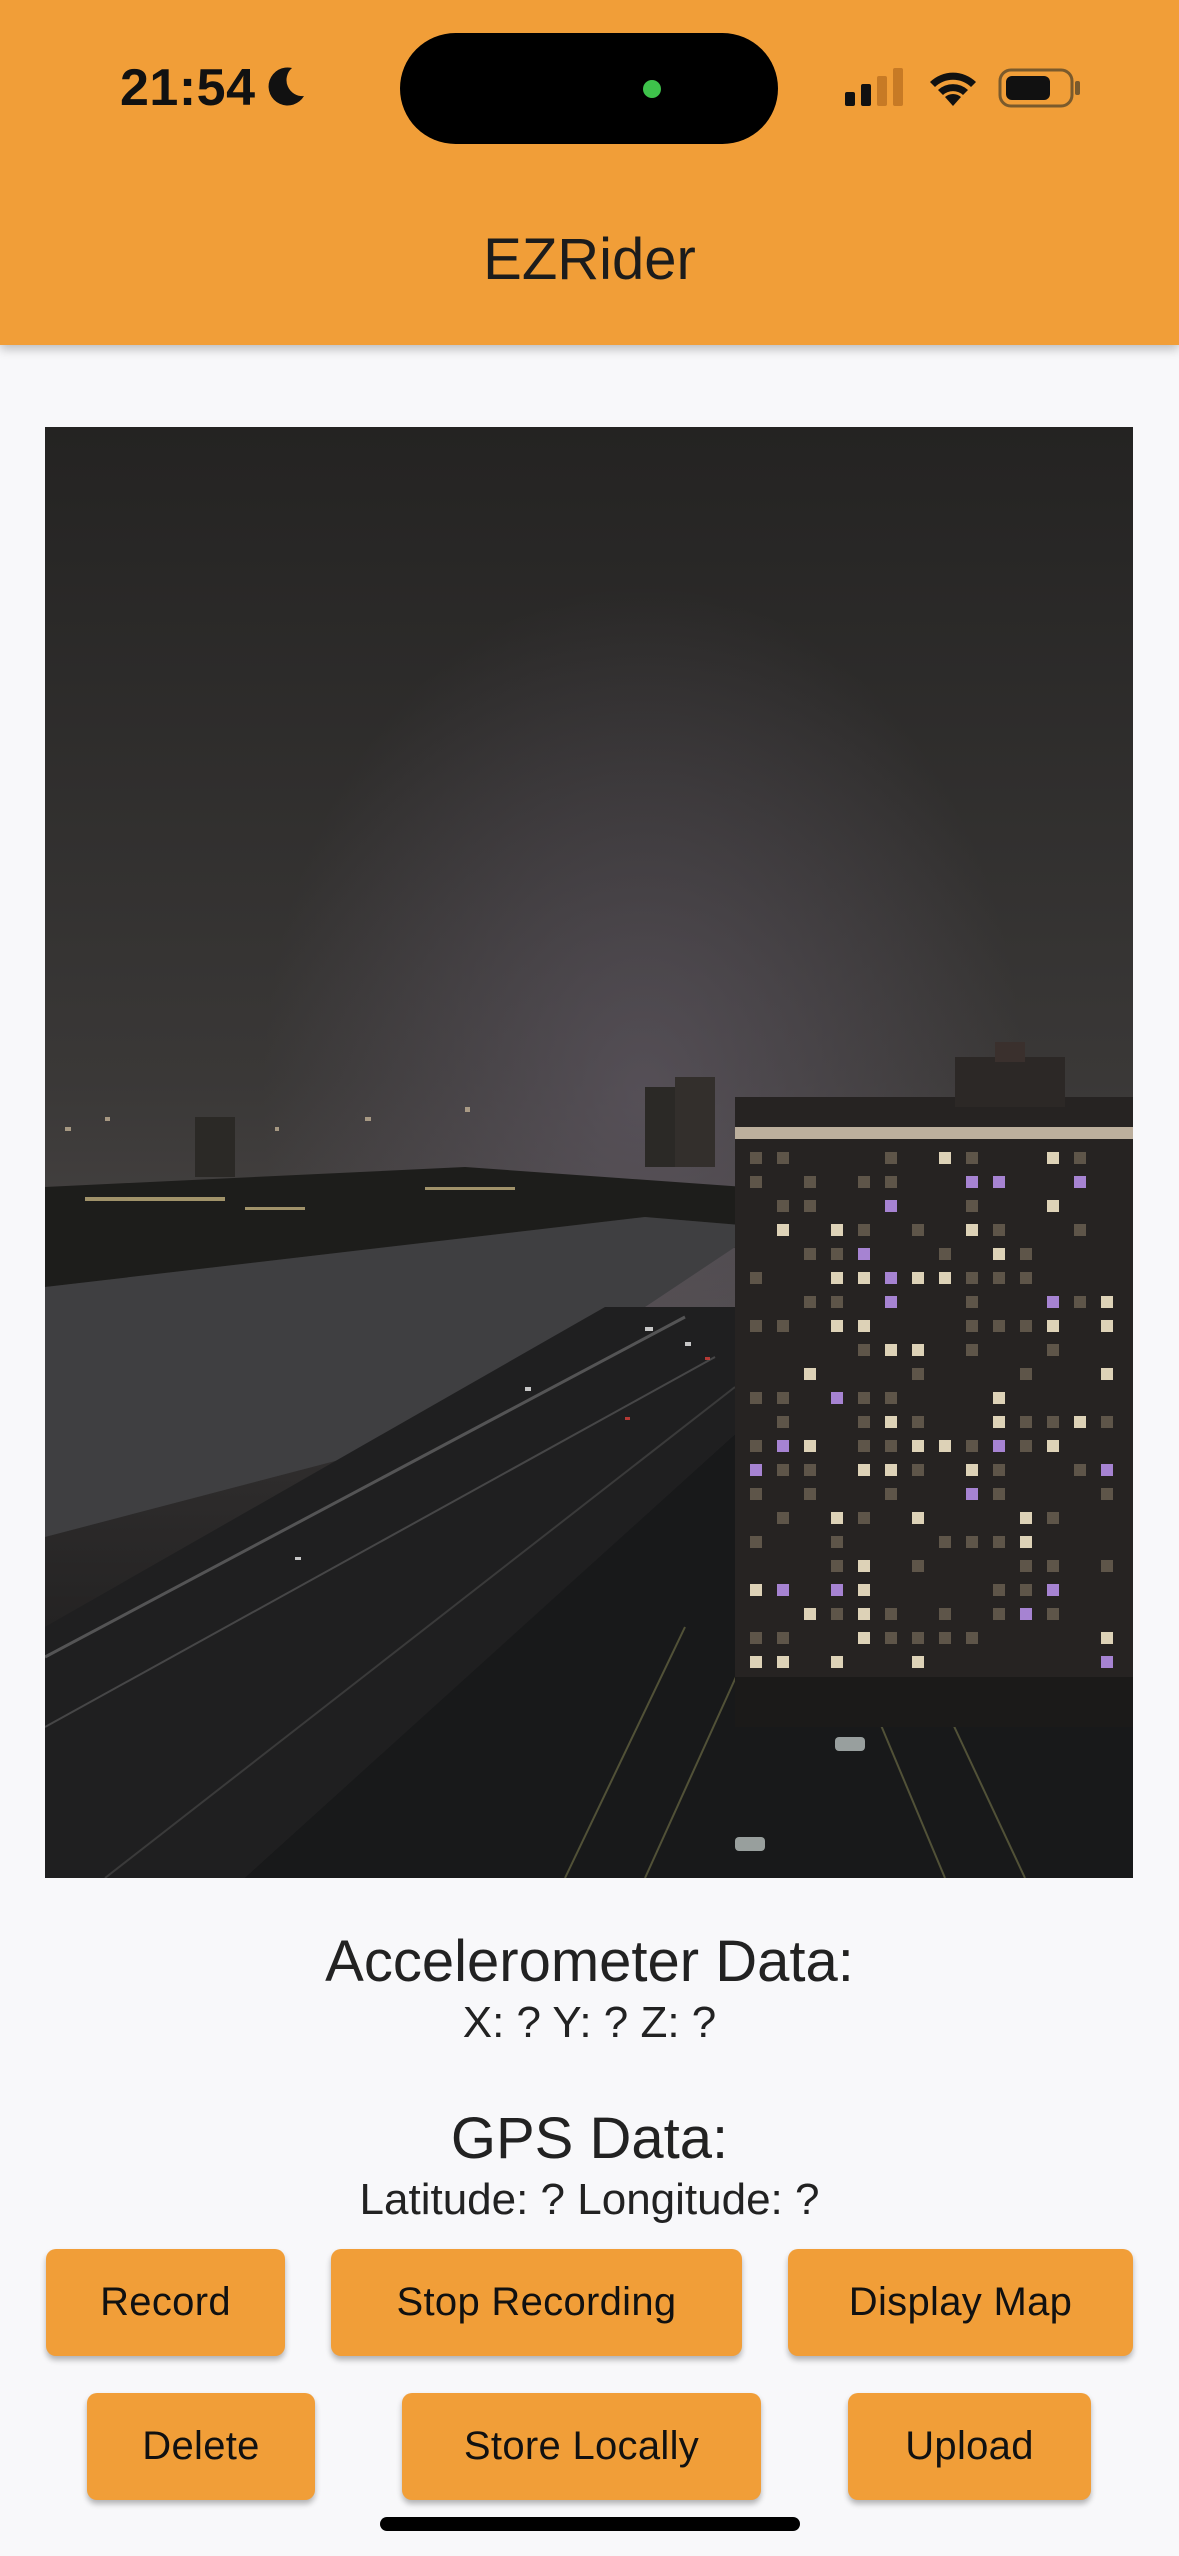 The width and height of the screenshot is (1179, 2556). What do you see at coordinates (201, 2446) in the screenshot?
I see `delete-button: Delete` at bounding box center [201, 2446].